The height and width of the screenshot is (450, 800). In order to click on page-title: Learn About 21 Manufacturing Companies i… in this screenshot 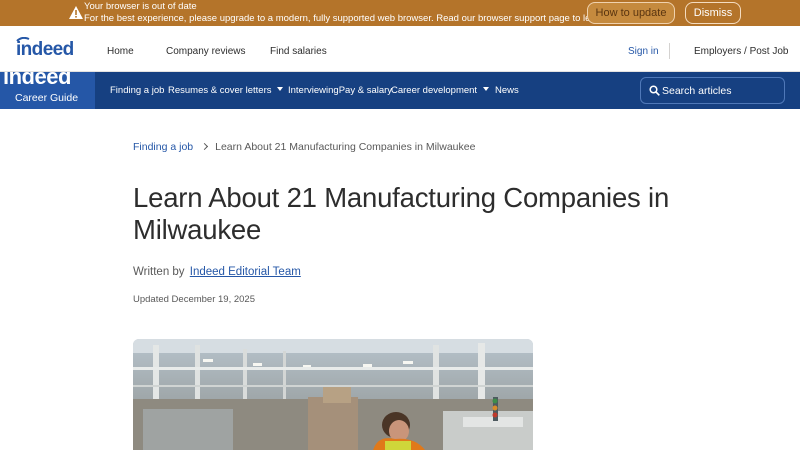, I will do `click(401, 213)`.